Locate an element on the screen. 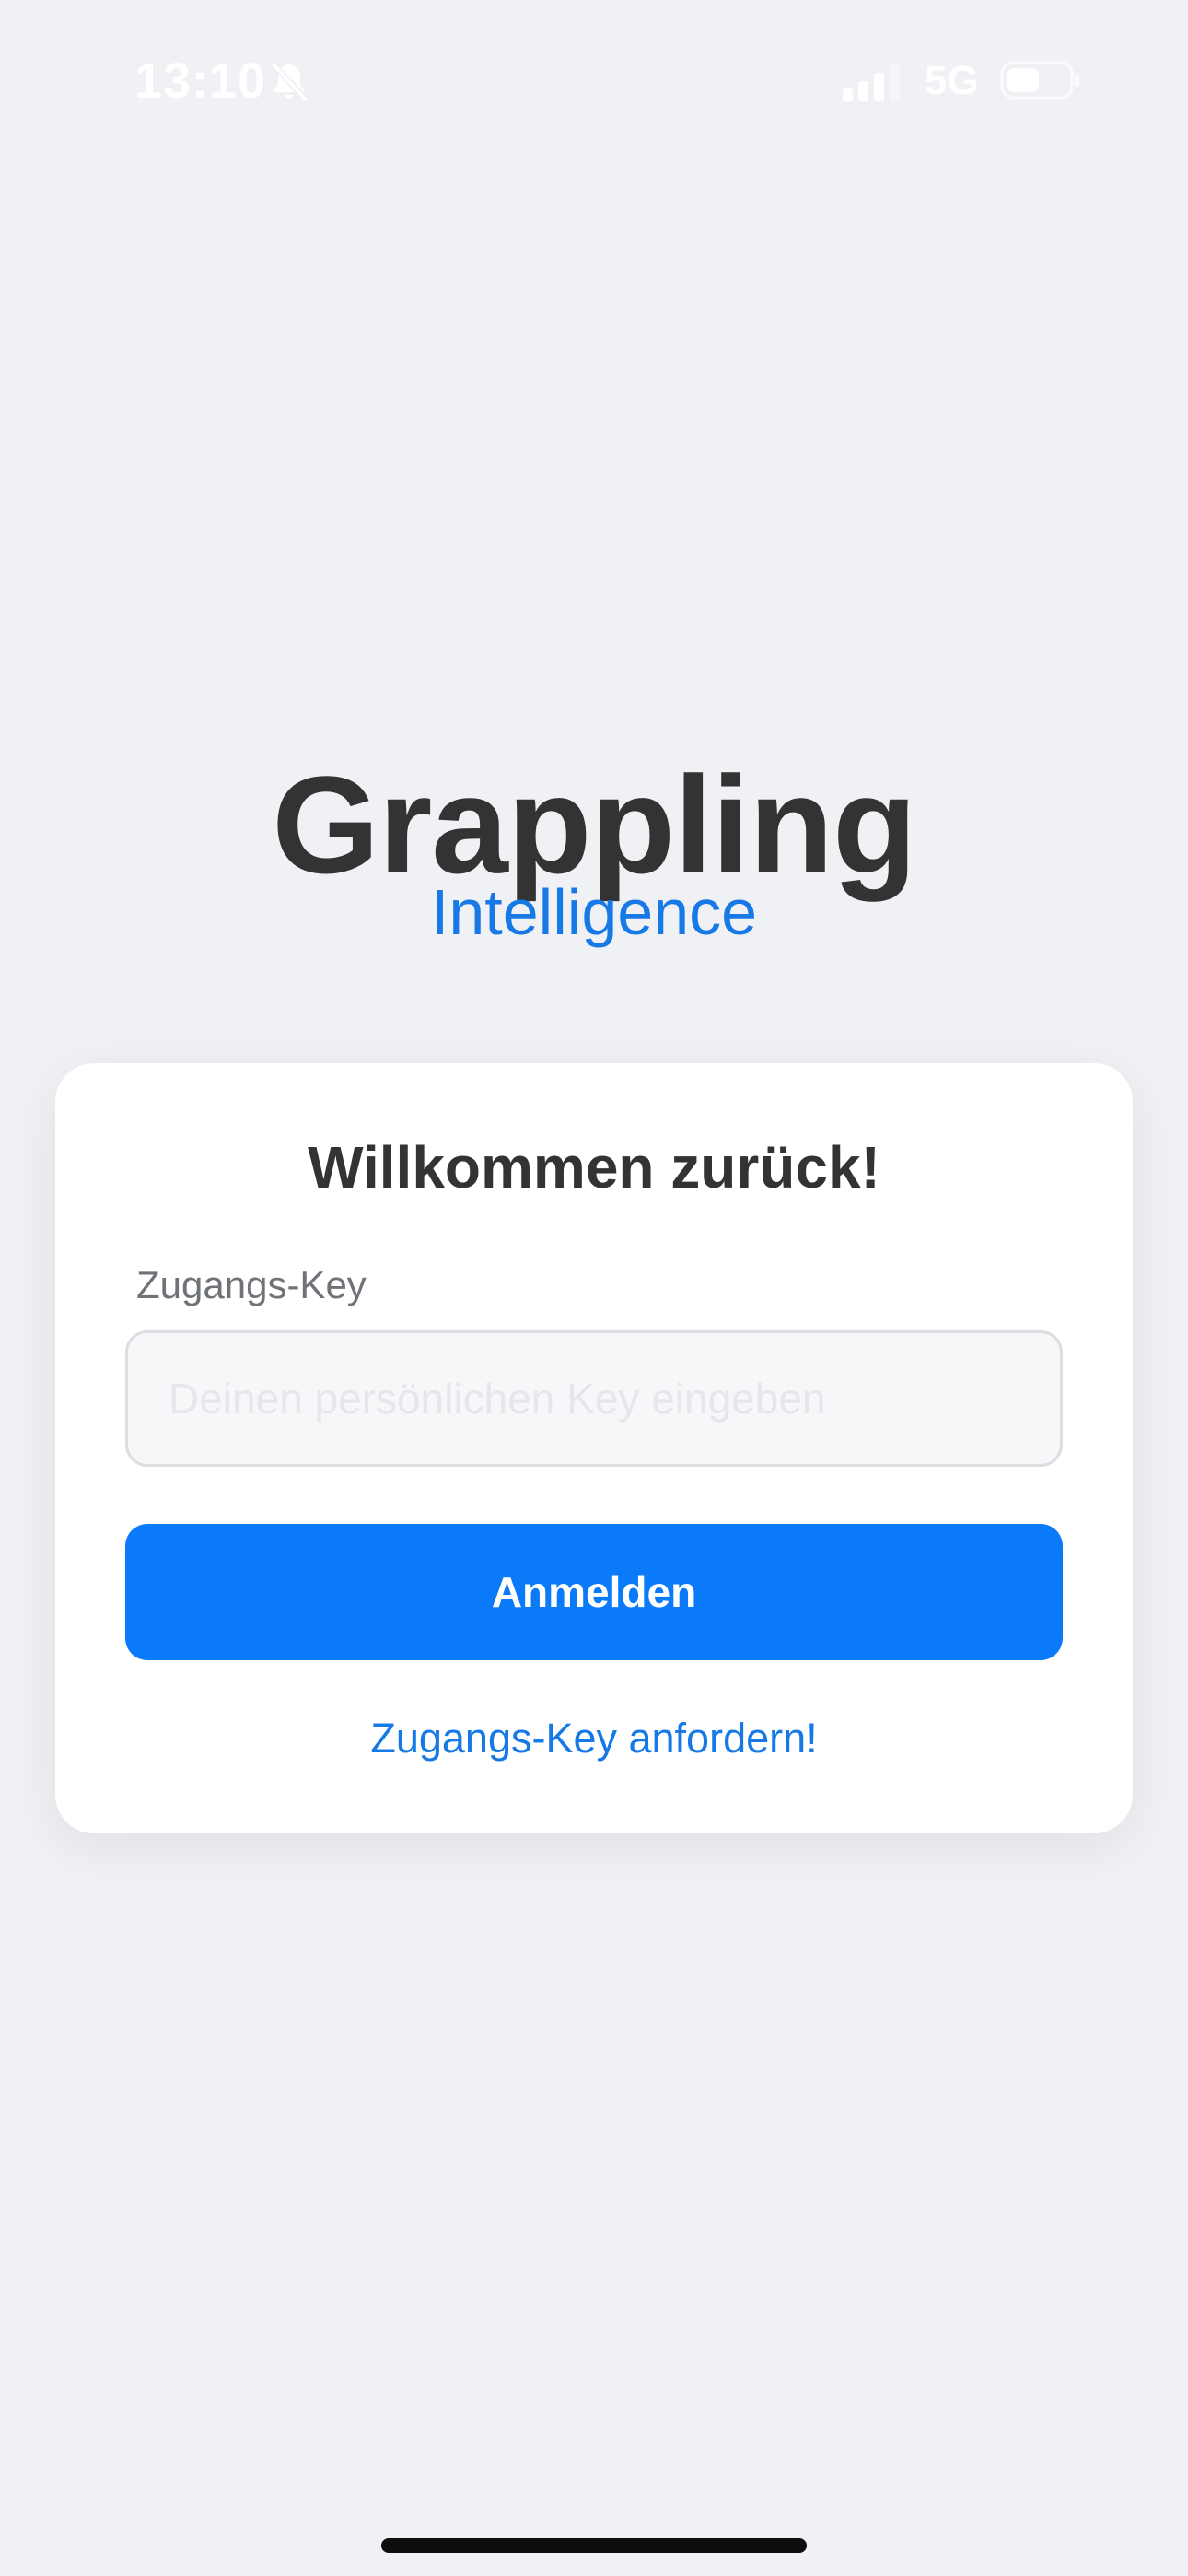  brand-subtitle: Intelligence is located at coordinates (594, 912).